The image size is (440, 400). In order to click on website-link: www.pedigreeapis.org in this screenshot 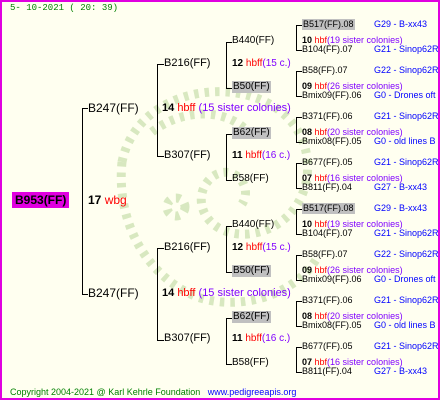, I will do `click(252, 392)`.